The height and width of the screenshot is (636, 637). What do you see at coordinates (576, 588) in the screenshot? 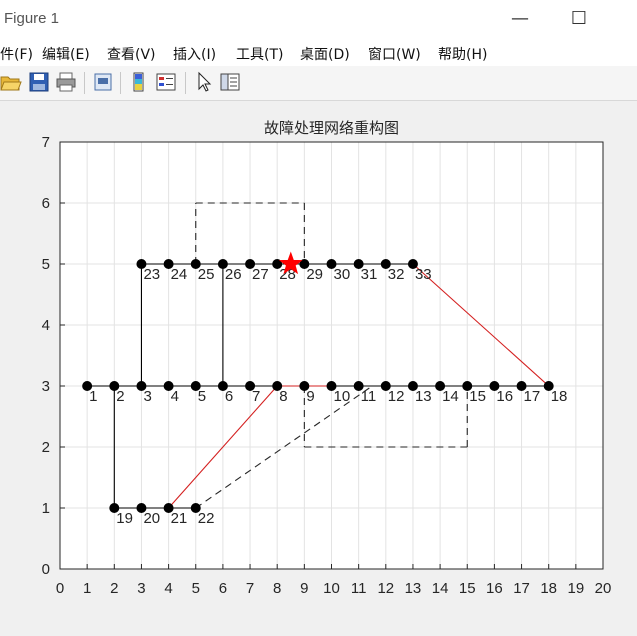
I see `x-tick-label: 19` at bounding box center [576, 588].